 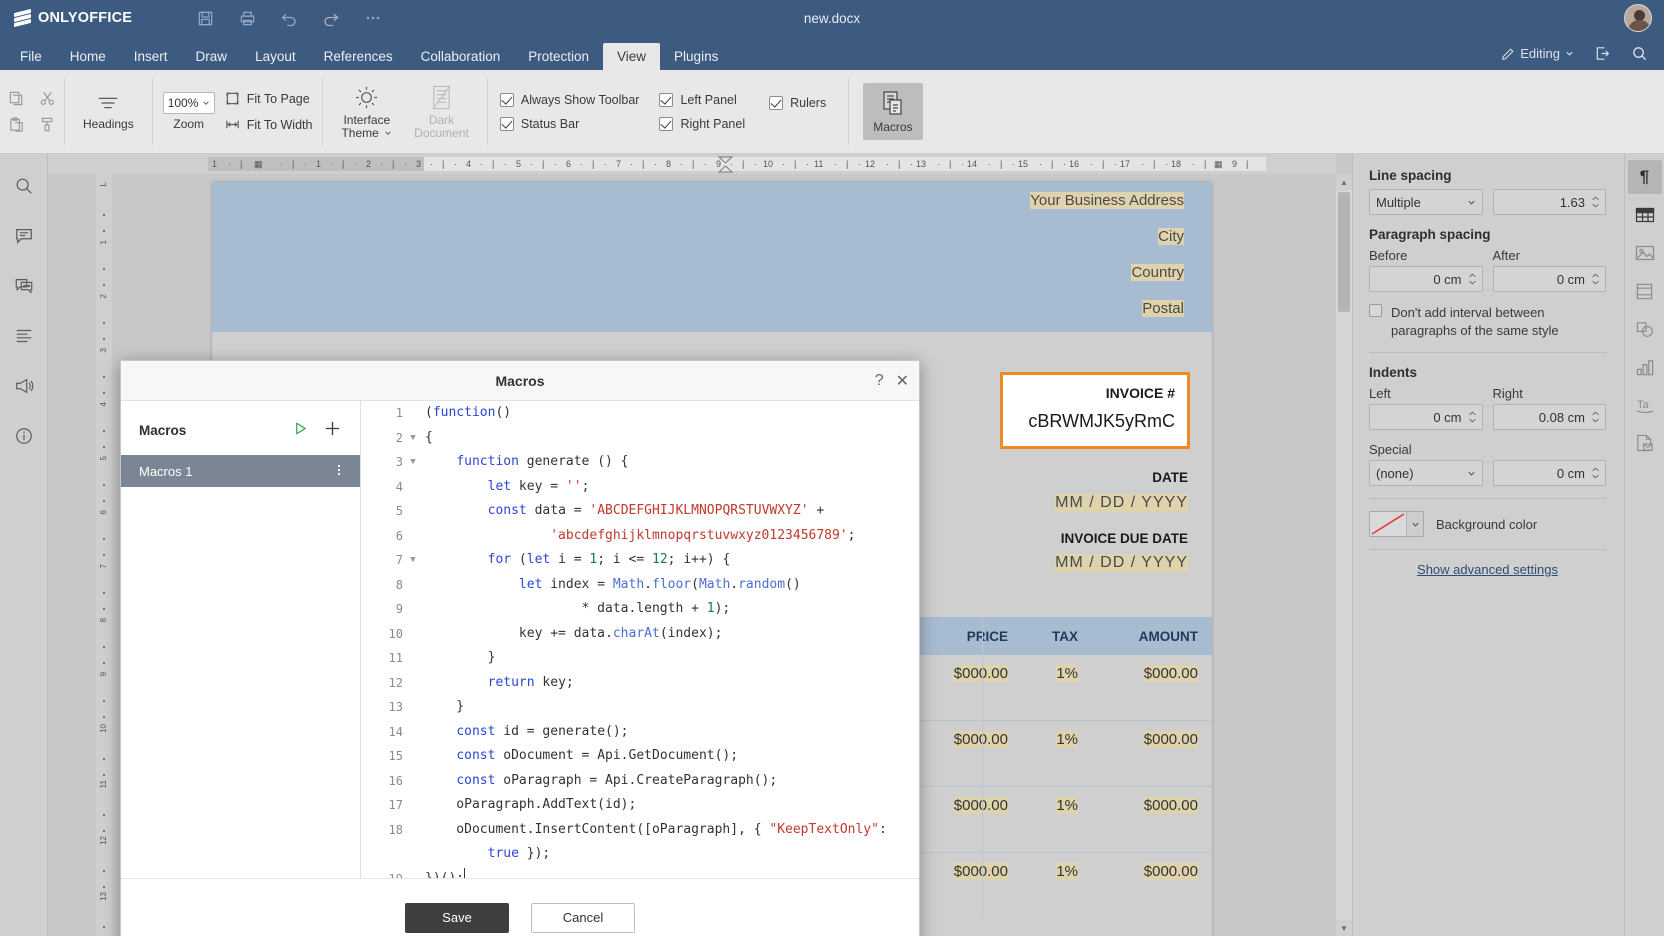 What do you see at coordinates (24, 436) in the screenshot?
I see `info-icon` at bounding box center [24, 436].